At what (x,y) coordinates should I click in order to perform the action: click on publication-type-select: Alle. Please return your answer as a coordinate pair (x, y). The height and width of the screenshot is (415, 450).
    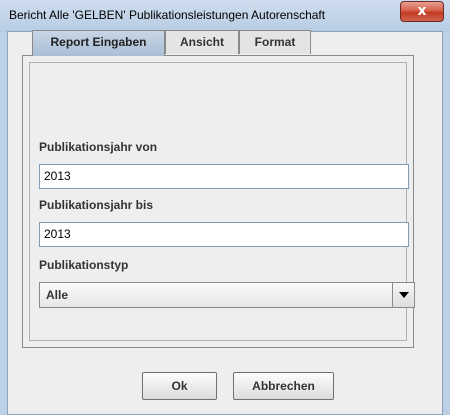
    Looking at the image, I should click on (227, 295).